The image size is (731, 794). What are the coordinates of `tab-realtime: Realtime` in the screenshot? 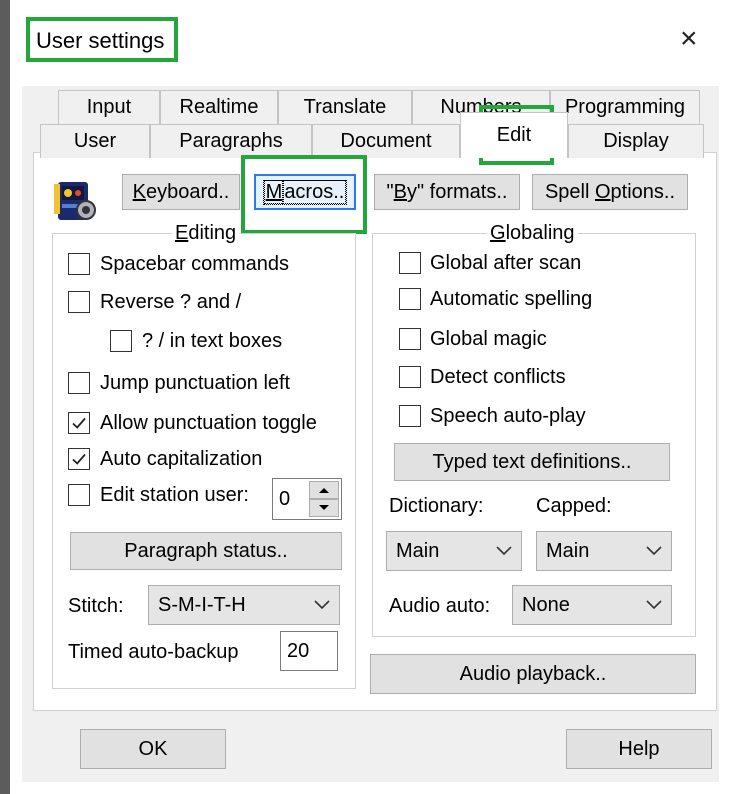 It's located at (219, 107).